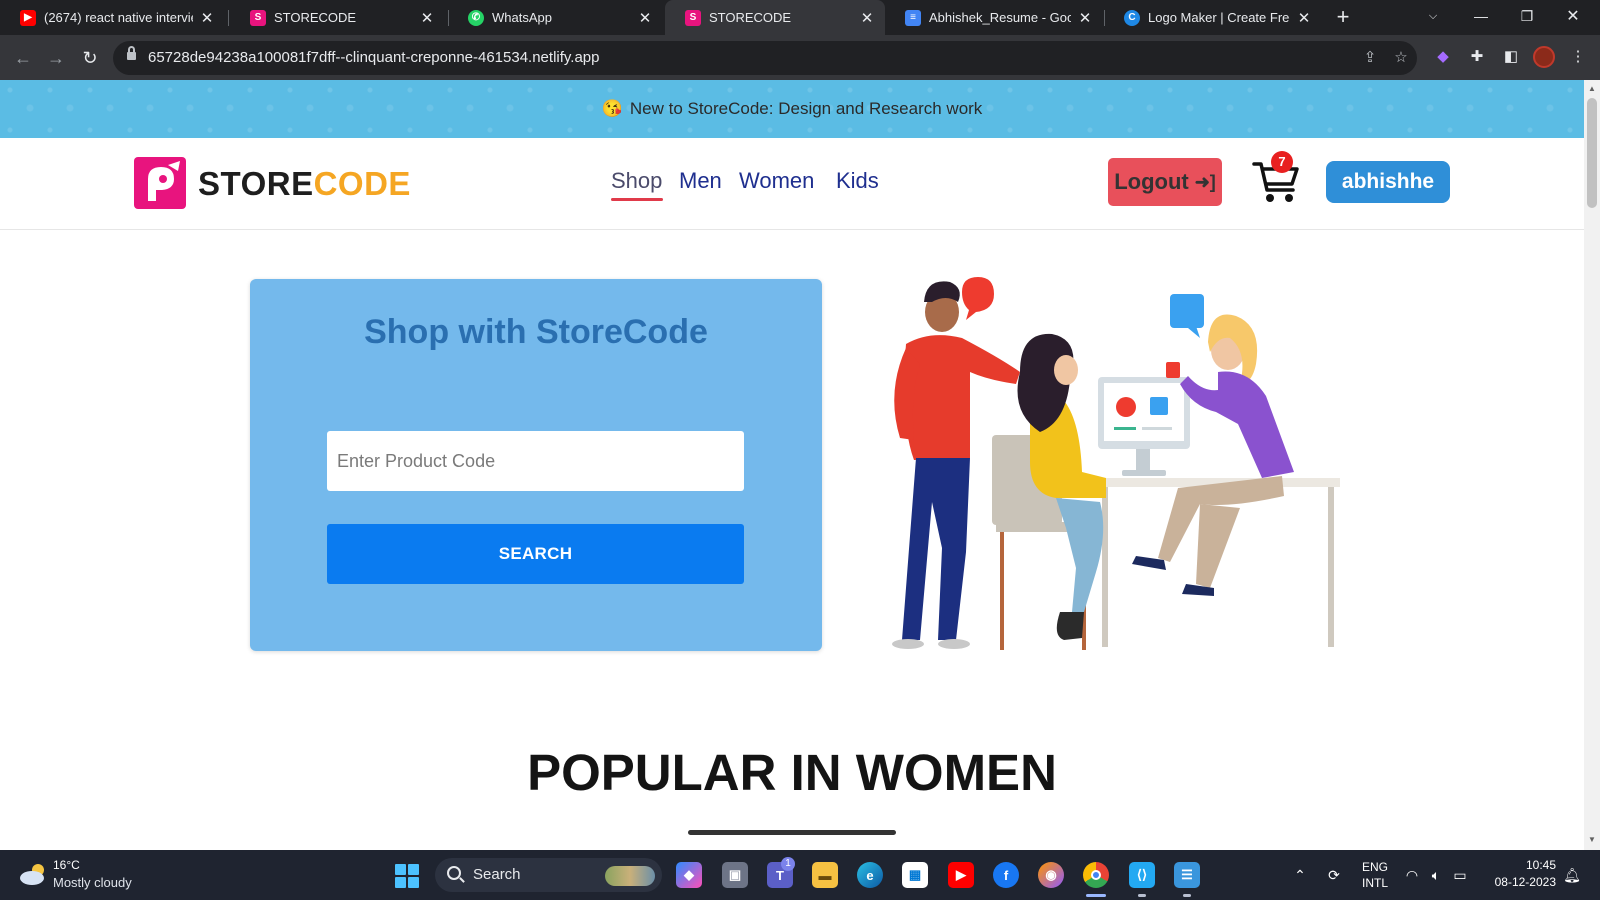 This screenshot has height=900, width=1600. Describe the element at coordinates (630, 876) in the screenshot. I see `search-highlight-image` at that location.